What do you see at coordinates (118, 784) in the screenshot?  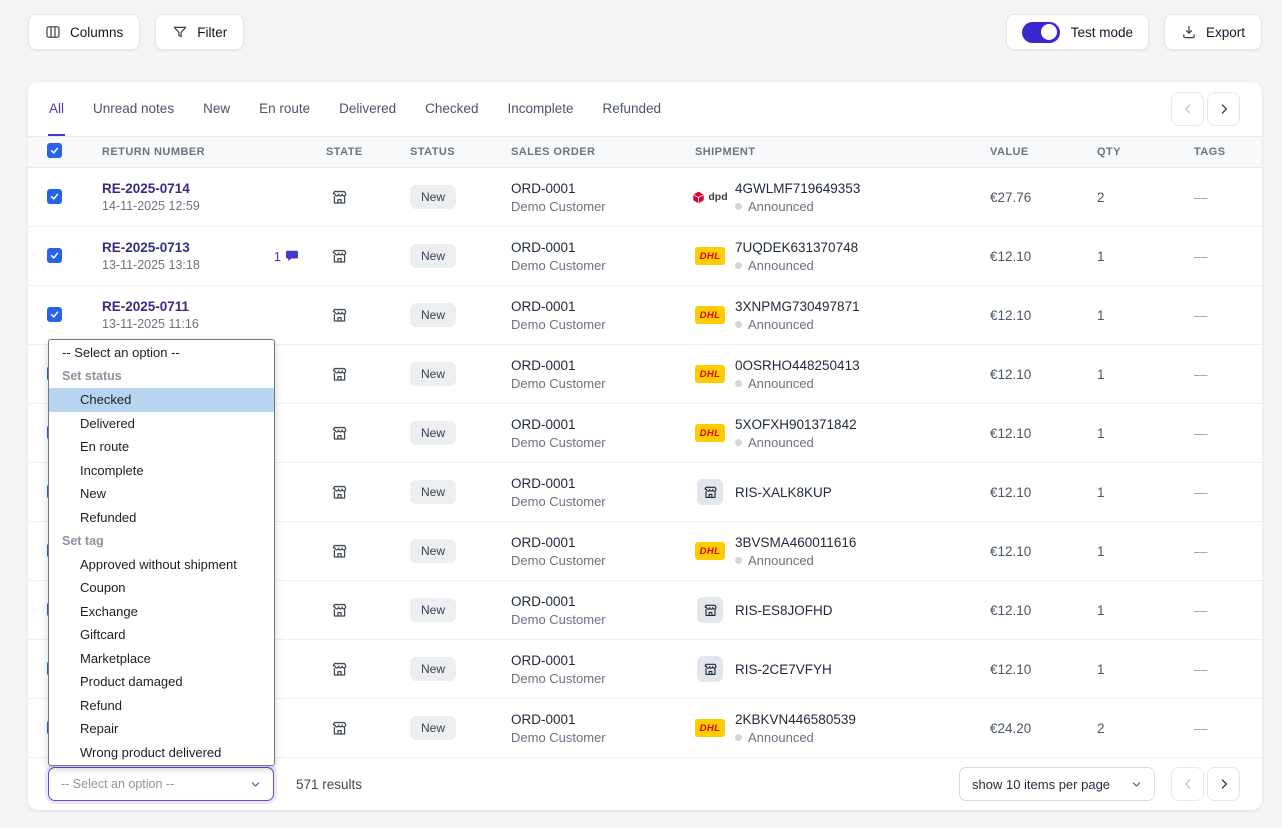 I see `bulk-action-select-value: -- Select an option --` at bounding box center [118, 784].